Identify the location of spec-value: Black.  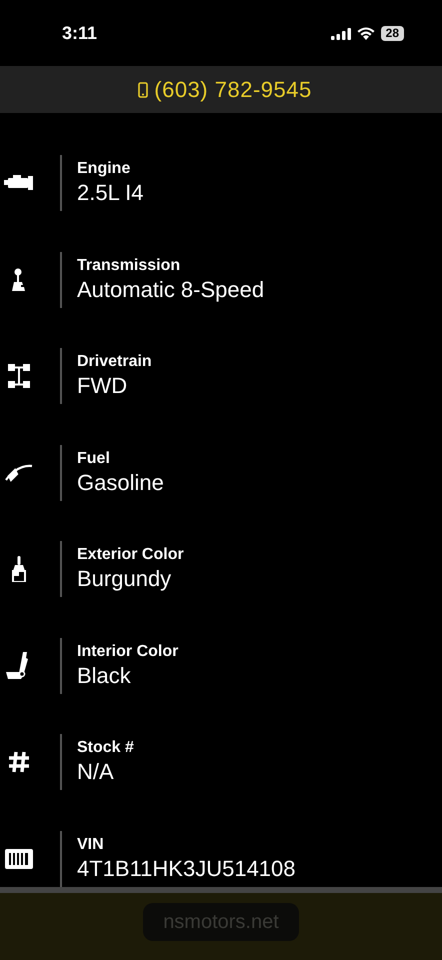
(104, 676).